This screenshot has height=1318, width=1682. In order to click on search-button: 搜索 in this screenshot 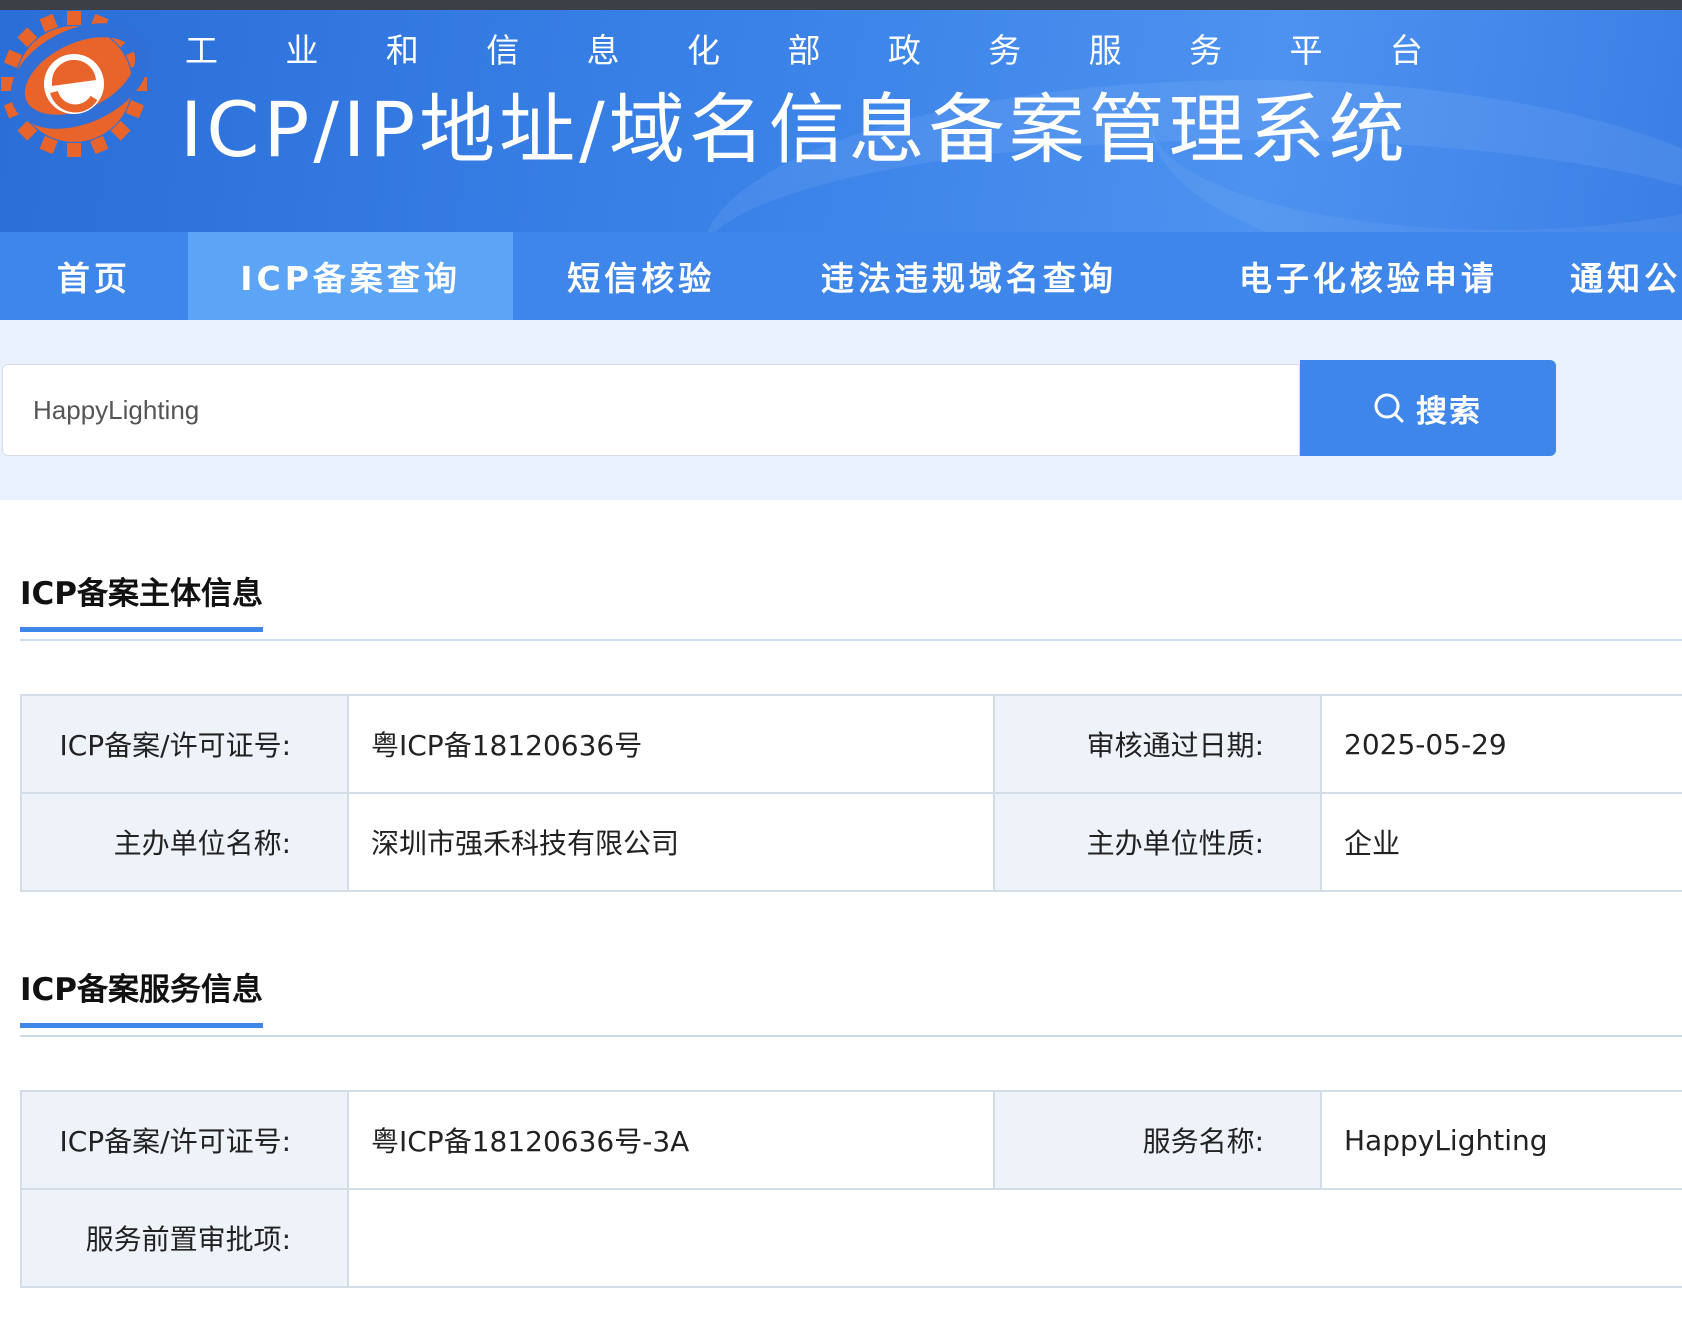, I will do `click(1428, 408)`.